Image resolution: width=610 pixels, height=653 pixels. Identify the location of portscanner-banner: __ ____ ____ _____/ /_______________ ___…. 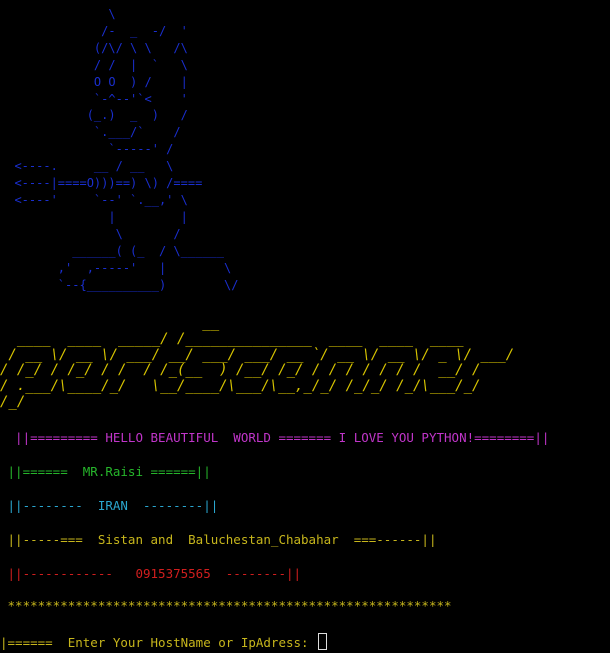
(257, 362).